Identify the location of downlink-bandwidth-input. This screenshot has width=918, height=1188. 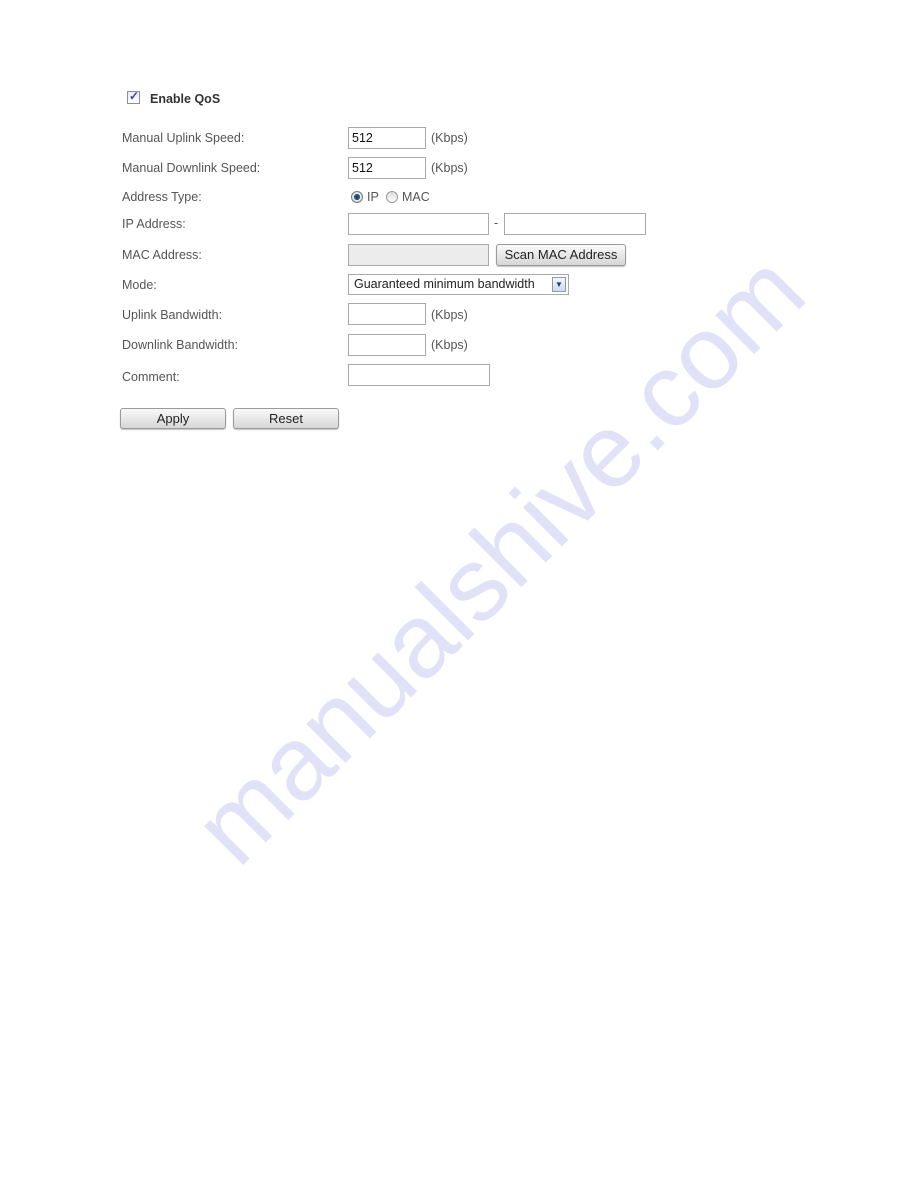
(387, 345).